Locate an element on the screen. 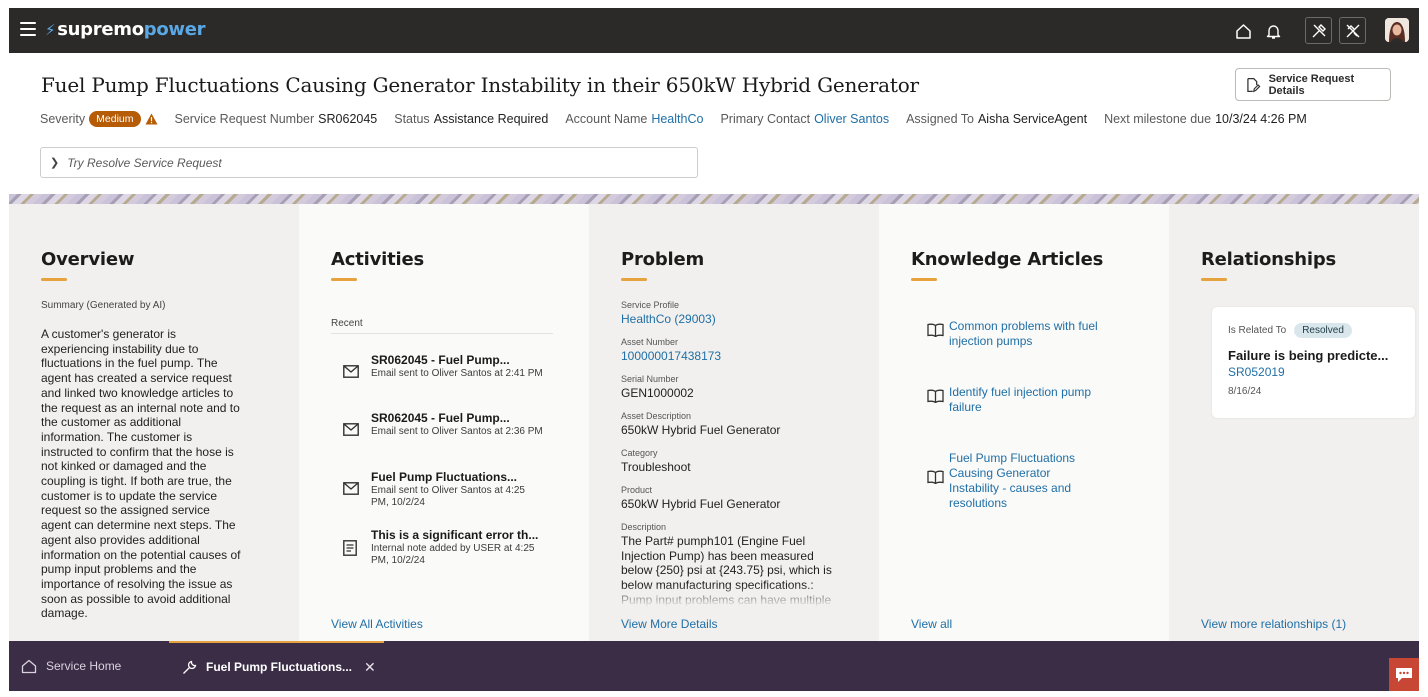  decorative-banner is located at coordinates (714, 199).